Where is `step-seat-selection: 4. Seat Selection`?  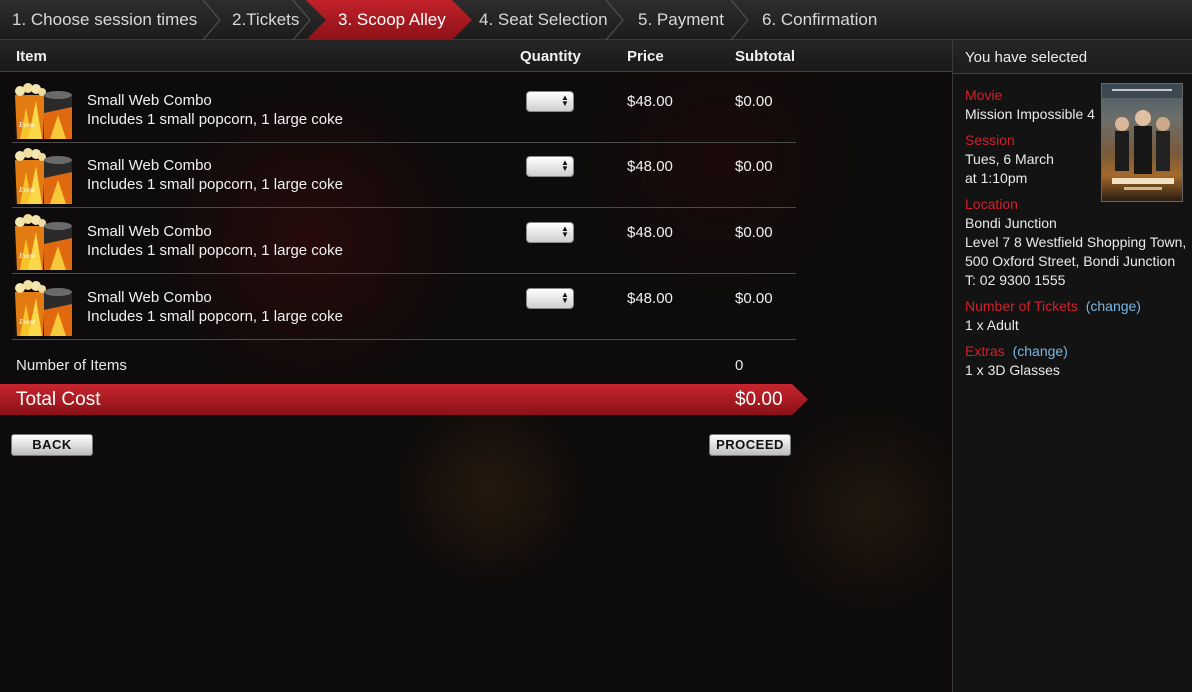
step-seat-selection: 4. Seat Selection is located at coordinates (543, 20).